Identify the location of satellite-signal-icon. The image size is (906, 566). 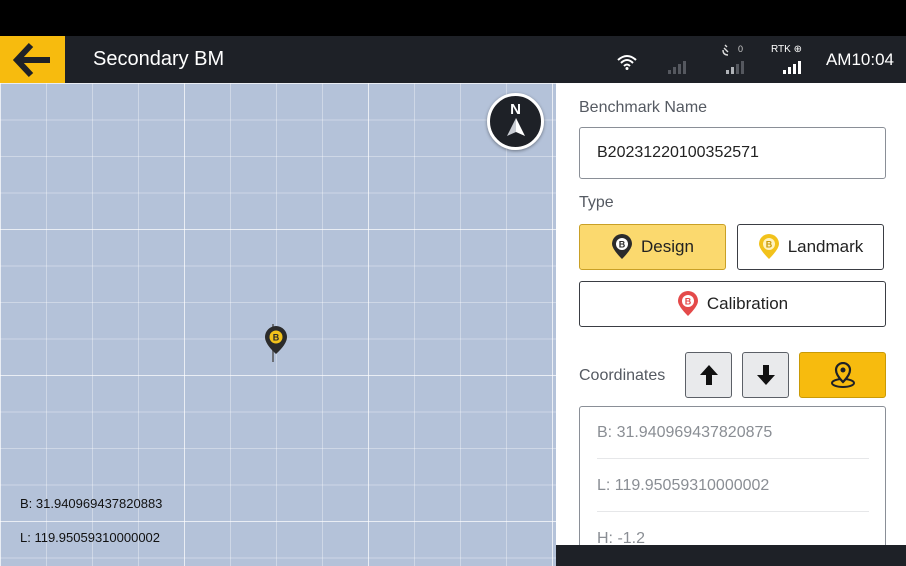
(735, 67).